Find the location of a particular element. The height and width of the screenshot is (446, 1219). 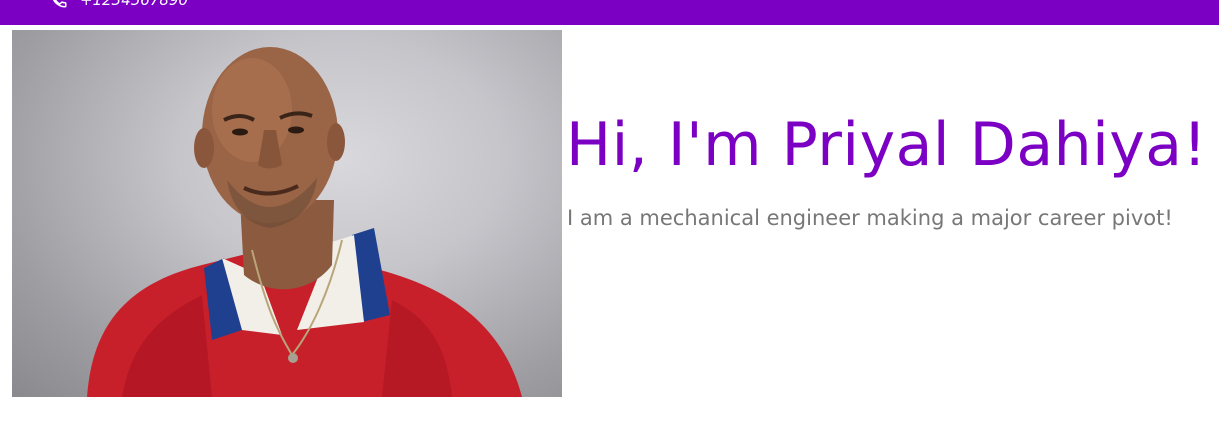

phone-number: +1234567890 is located at coordinates (134, 4).